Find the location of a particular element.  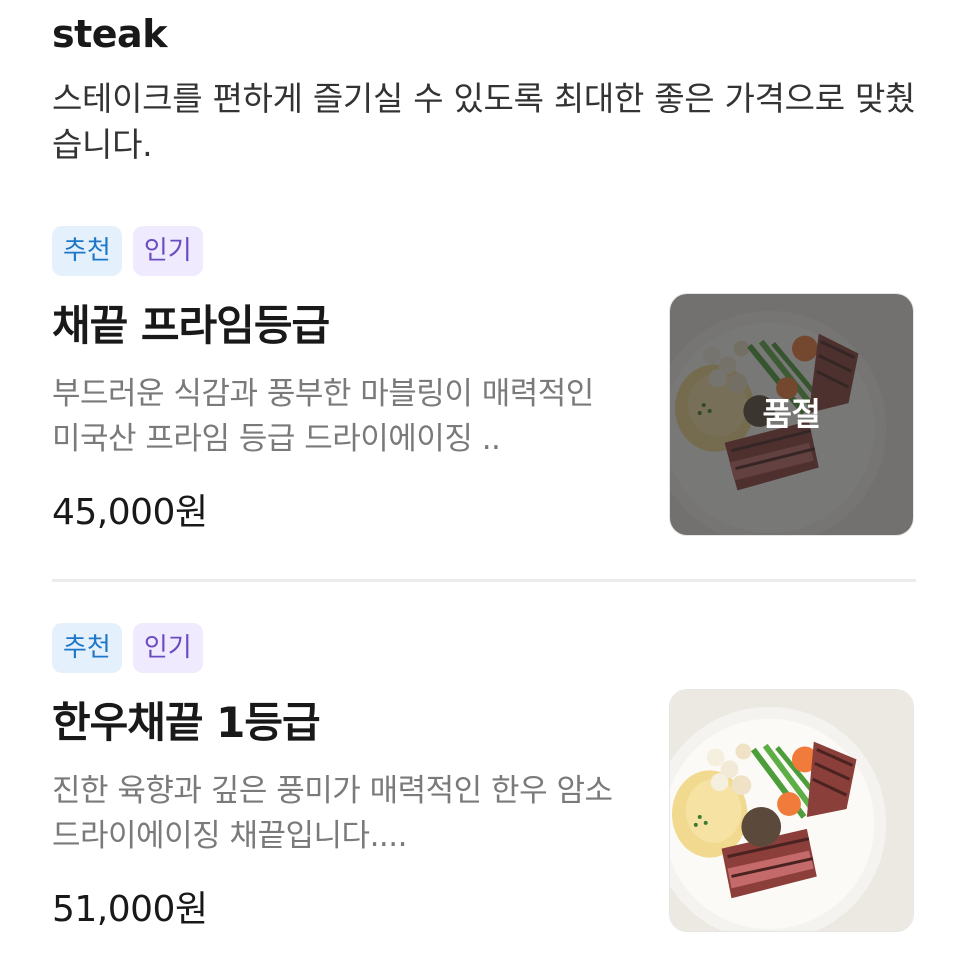

menu-item-price: 45,000원 is located at coordinates (130, 512).